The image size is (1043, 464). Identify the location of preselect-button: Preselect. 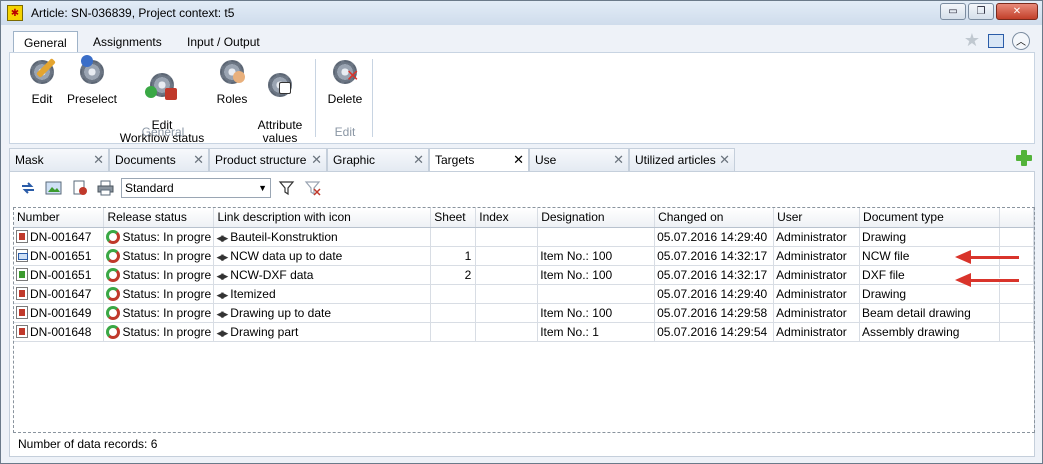
(92, 80).